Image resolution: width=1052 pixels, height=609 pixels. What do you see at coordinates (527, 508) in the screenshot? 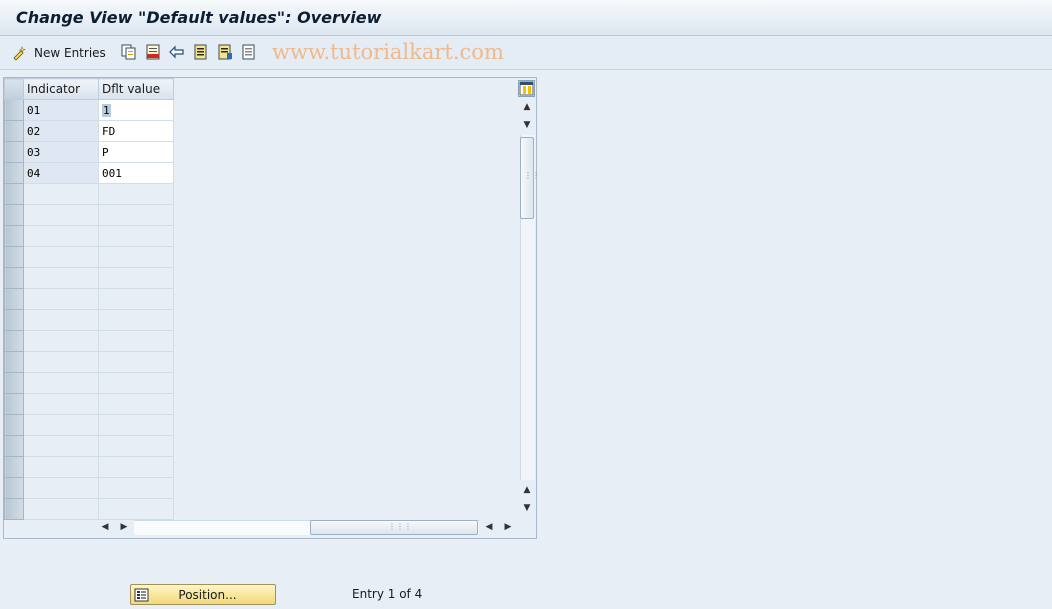
I see `scroll-down-page-button: ▼` at bounding box center [527, 508].